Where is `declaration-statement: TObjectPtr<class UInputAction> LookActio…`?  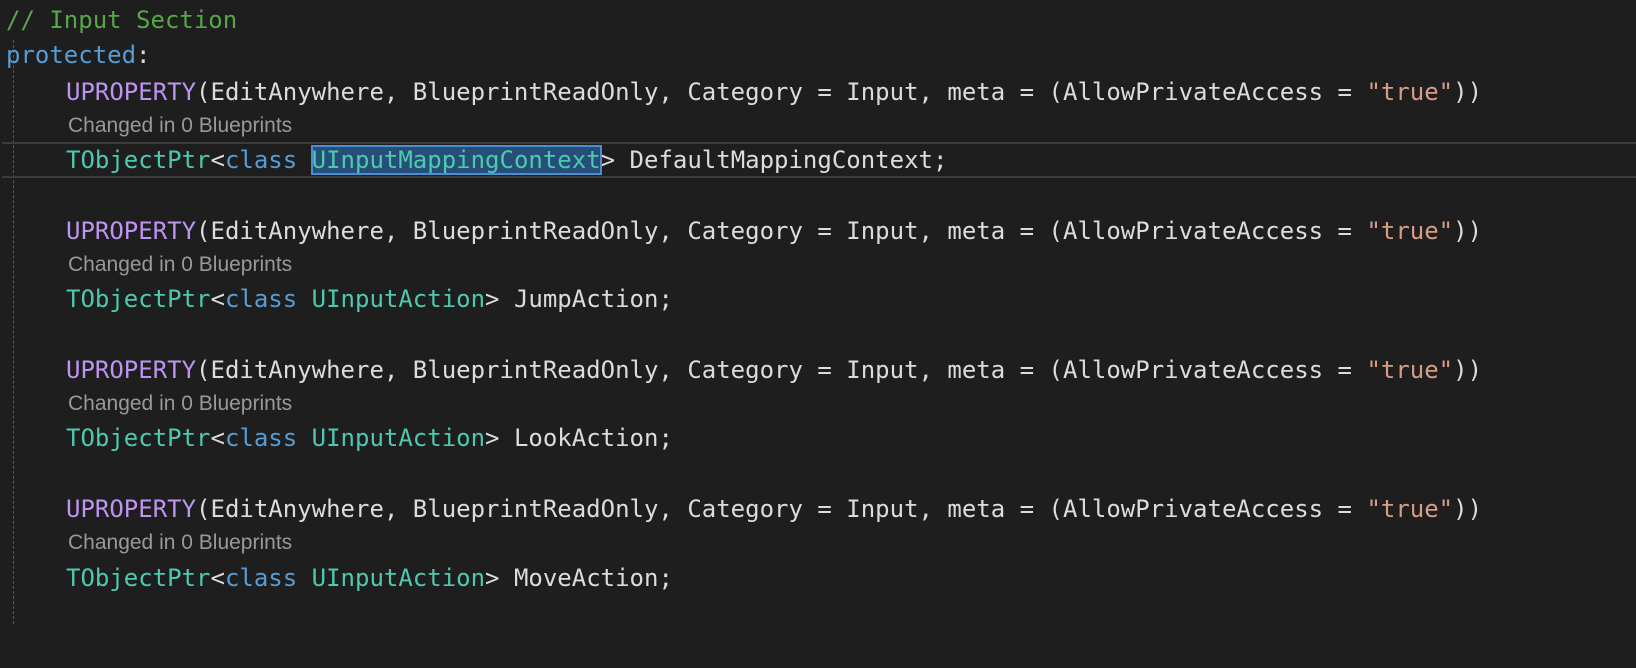 declaration-statement: TObjectPtr<class UInputAction> LookActio… is located at coordinates (369, 438).